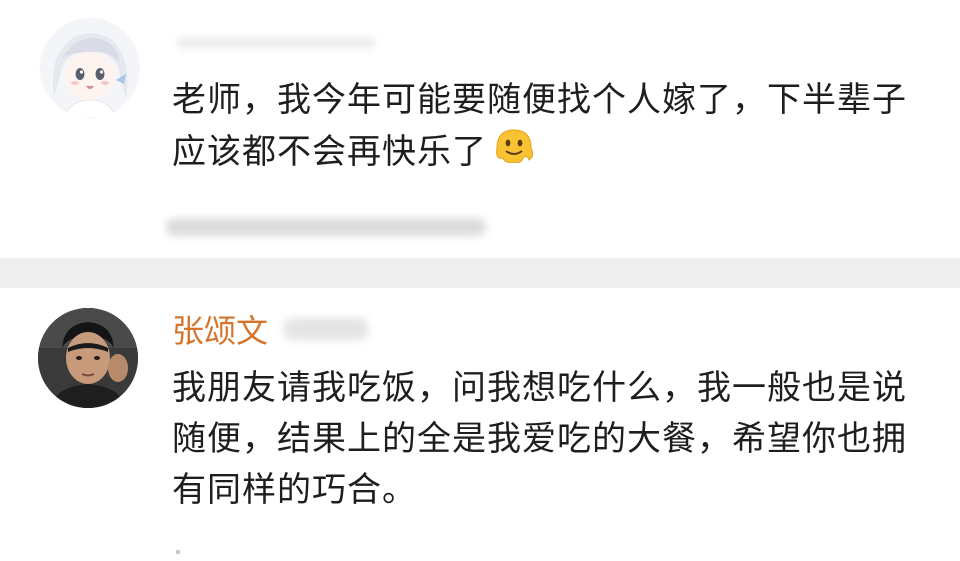 The image size is (960, 561). Describe the element at coordinates (514, 153) in the screenshot. I see `melting-face-emoji-icon` at that location.